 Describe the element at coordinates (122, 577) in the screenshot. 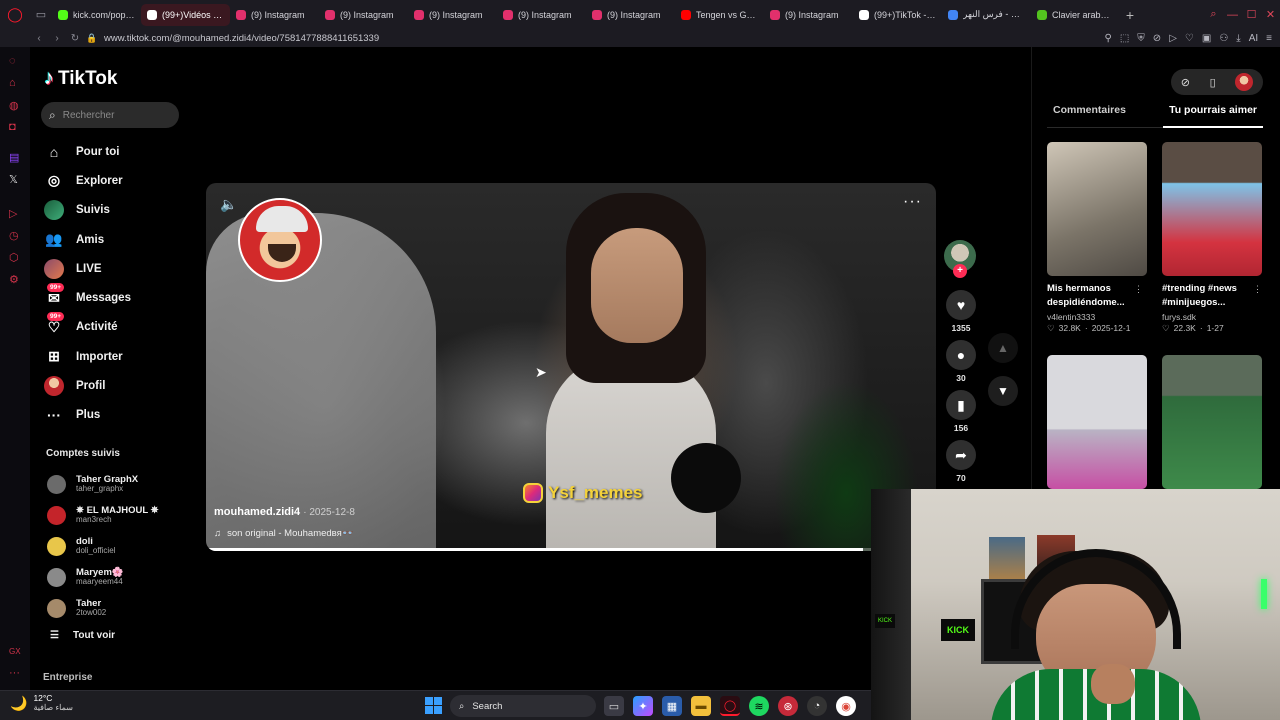

I see `followed-account: Maryem🌸 maaryeem44` at that location.